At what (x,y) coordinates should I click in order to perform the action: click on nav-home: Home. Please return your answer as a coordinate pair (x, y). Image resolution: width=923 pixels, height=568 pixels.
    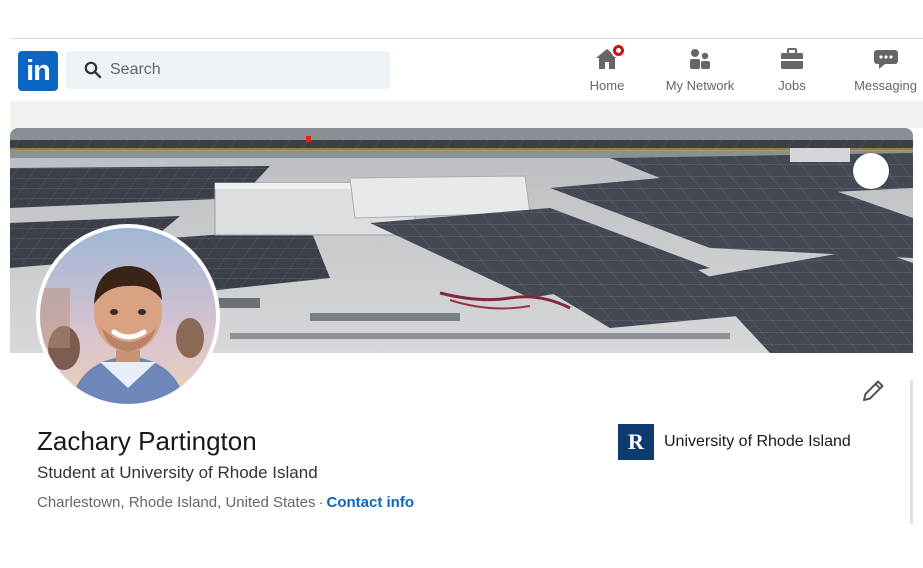
    Looking at the image, I should click on (607, 70).